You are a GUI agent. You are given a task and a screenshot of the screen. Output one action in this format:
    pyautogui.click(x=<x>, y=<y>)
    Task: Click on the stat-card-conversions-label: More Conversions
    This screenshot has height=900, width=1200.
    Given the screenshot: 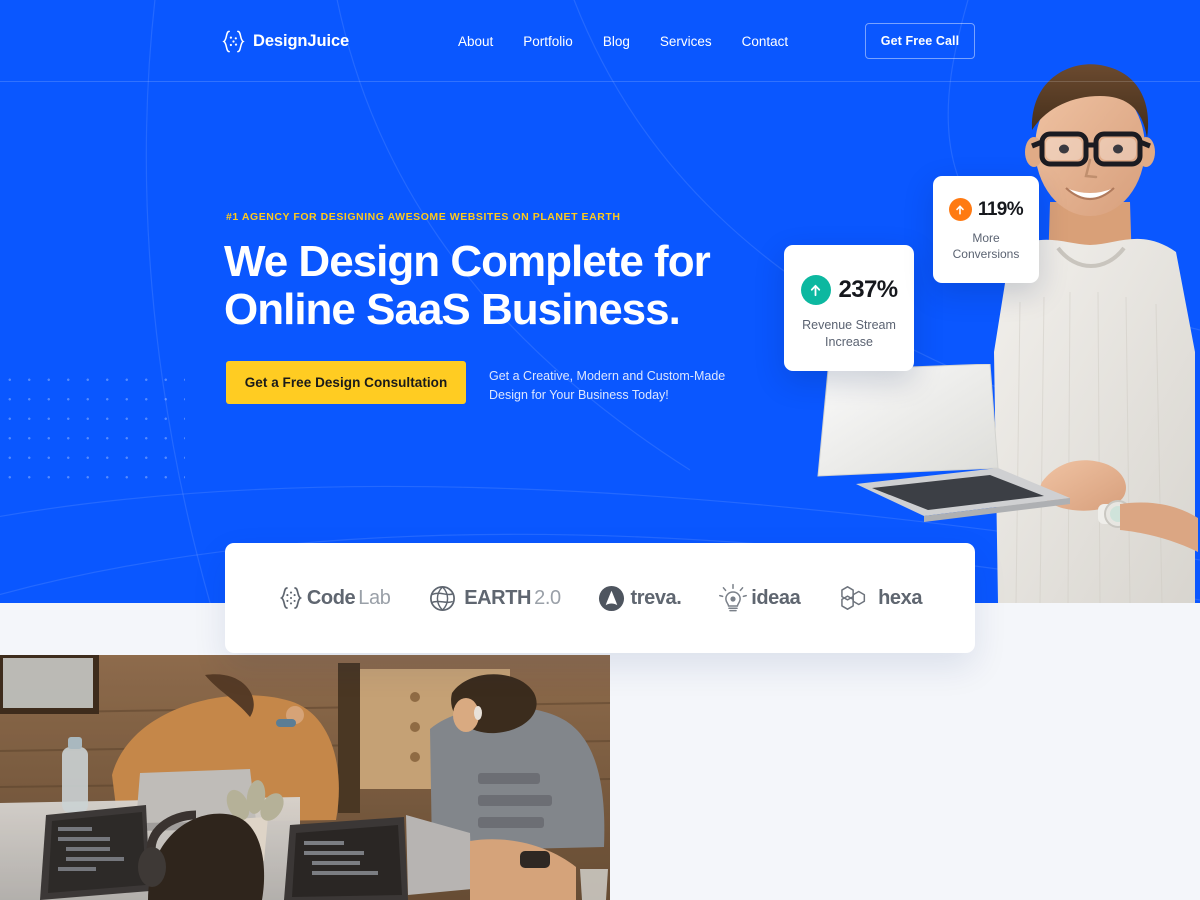 What is the action you would take?
    pyautogui.click(x=986, y=246)
    